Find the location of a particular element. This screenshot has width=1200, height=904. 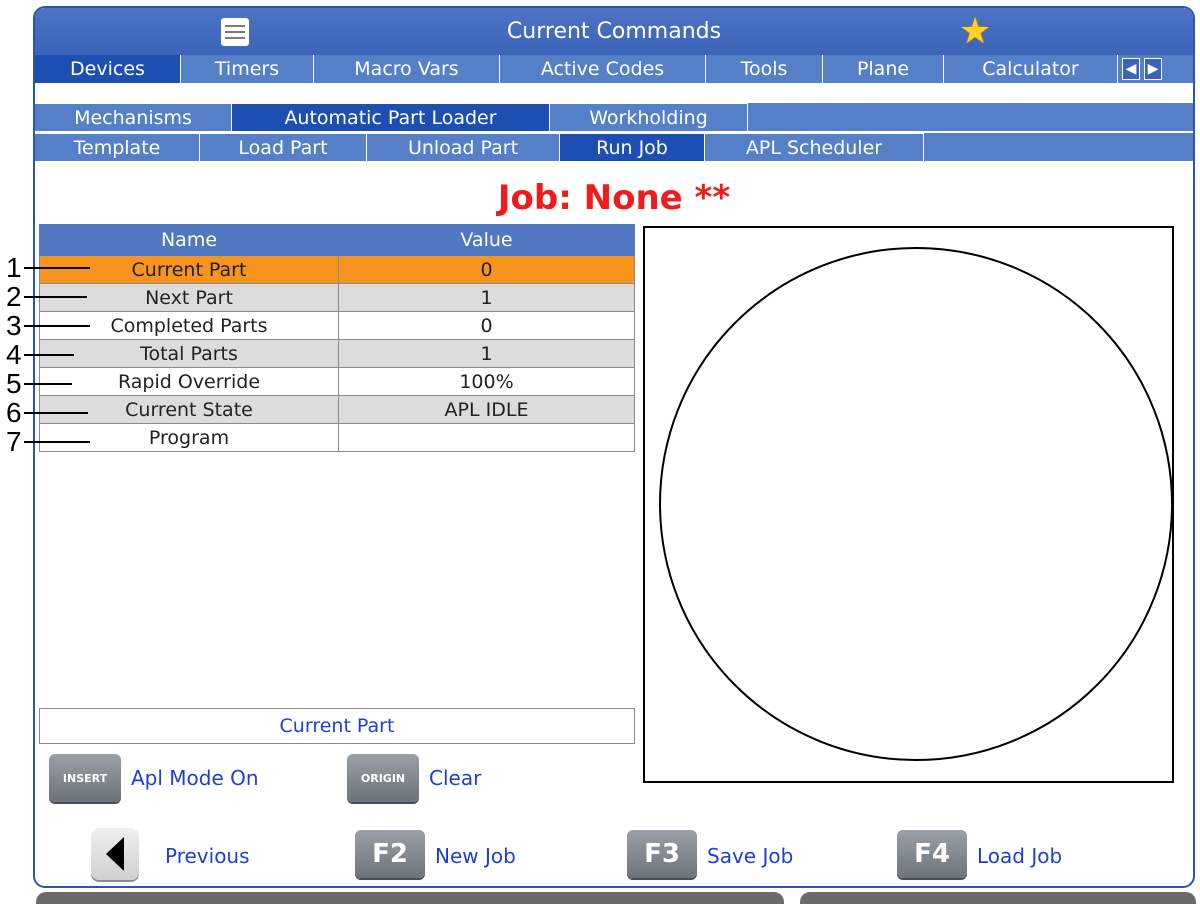

insert-key-button: INSERT is located at coordinates (85, 778).